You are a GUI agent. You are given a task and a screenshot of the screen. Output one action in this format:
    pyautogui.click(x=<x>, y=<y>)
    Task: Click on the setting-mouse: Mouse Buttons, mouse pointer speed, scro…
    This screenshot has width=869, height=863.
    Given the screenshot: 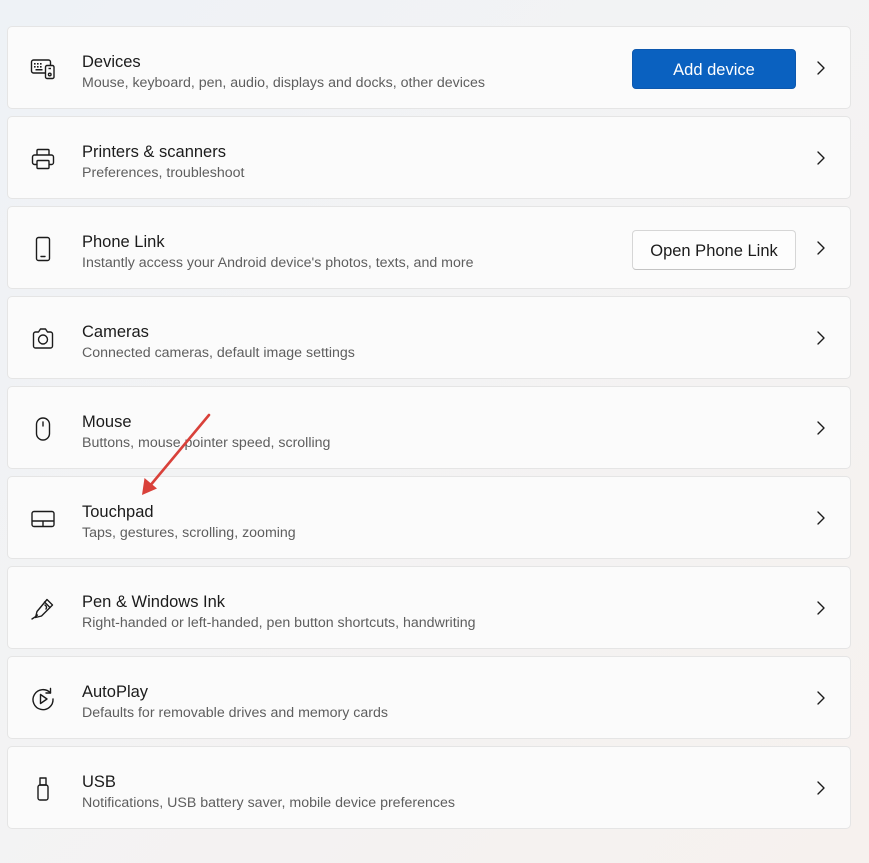 What is the action you would take?
    pyautogui.click(x=429, y=427)
    